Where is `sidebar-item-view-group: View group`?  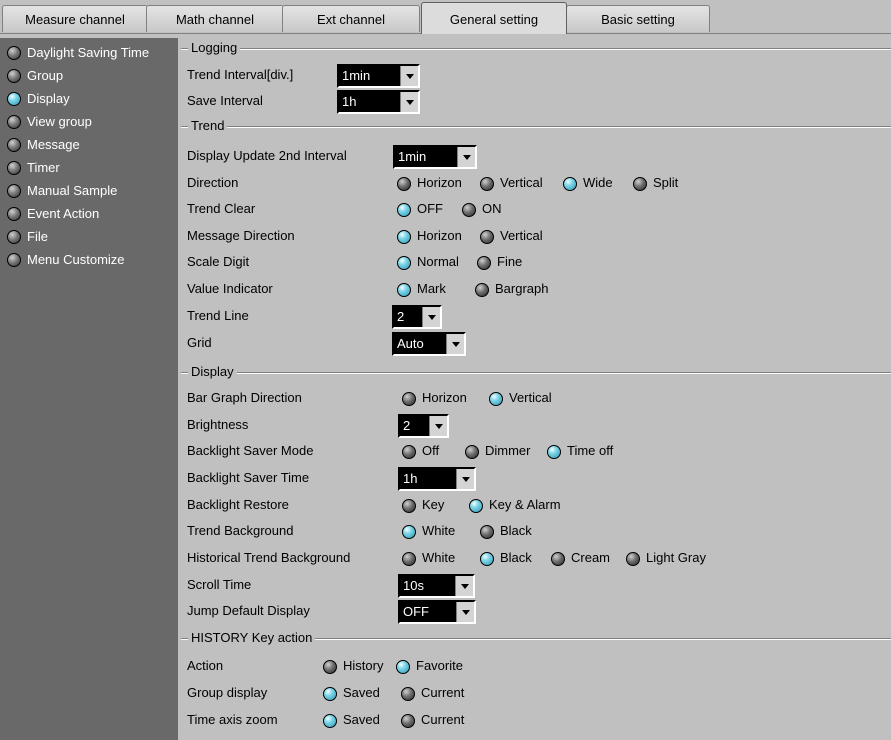
sidebar-item-view-group: View group is located at coordinates (46, 122).